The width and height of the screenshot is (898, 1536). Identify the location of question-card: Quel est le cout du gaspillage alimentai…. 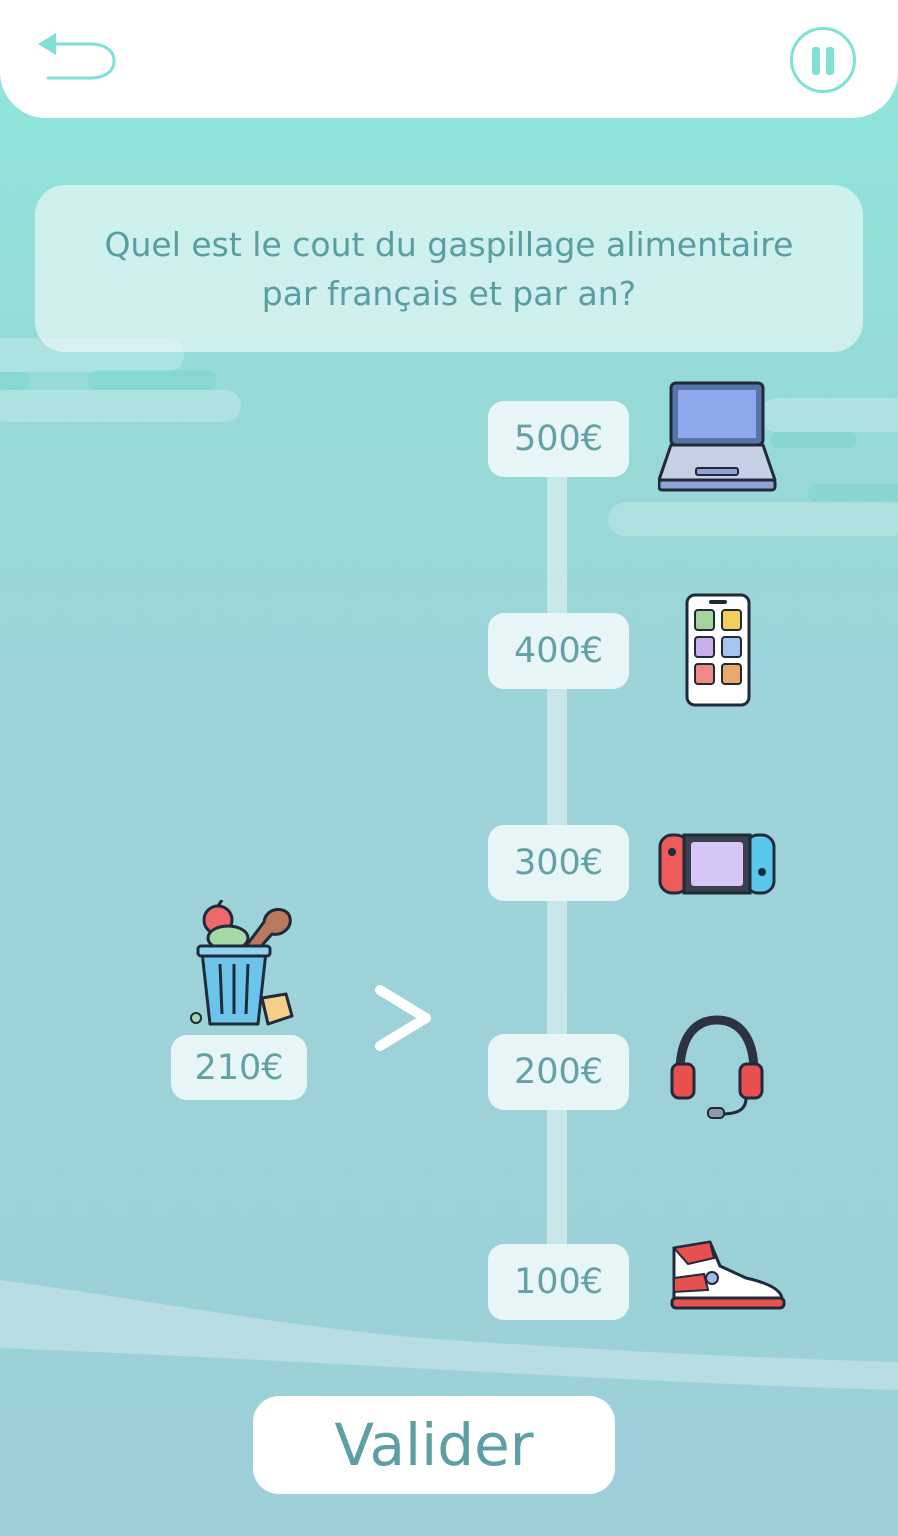
(449, 268).